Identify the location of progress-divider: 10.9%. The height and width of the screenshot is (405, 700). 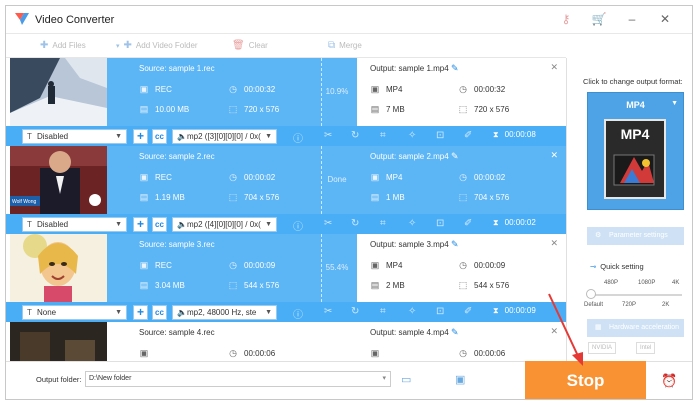
(337, 92).